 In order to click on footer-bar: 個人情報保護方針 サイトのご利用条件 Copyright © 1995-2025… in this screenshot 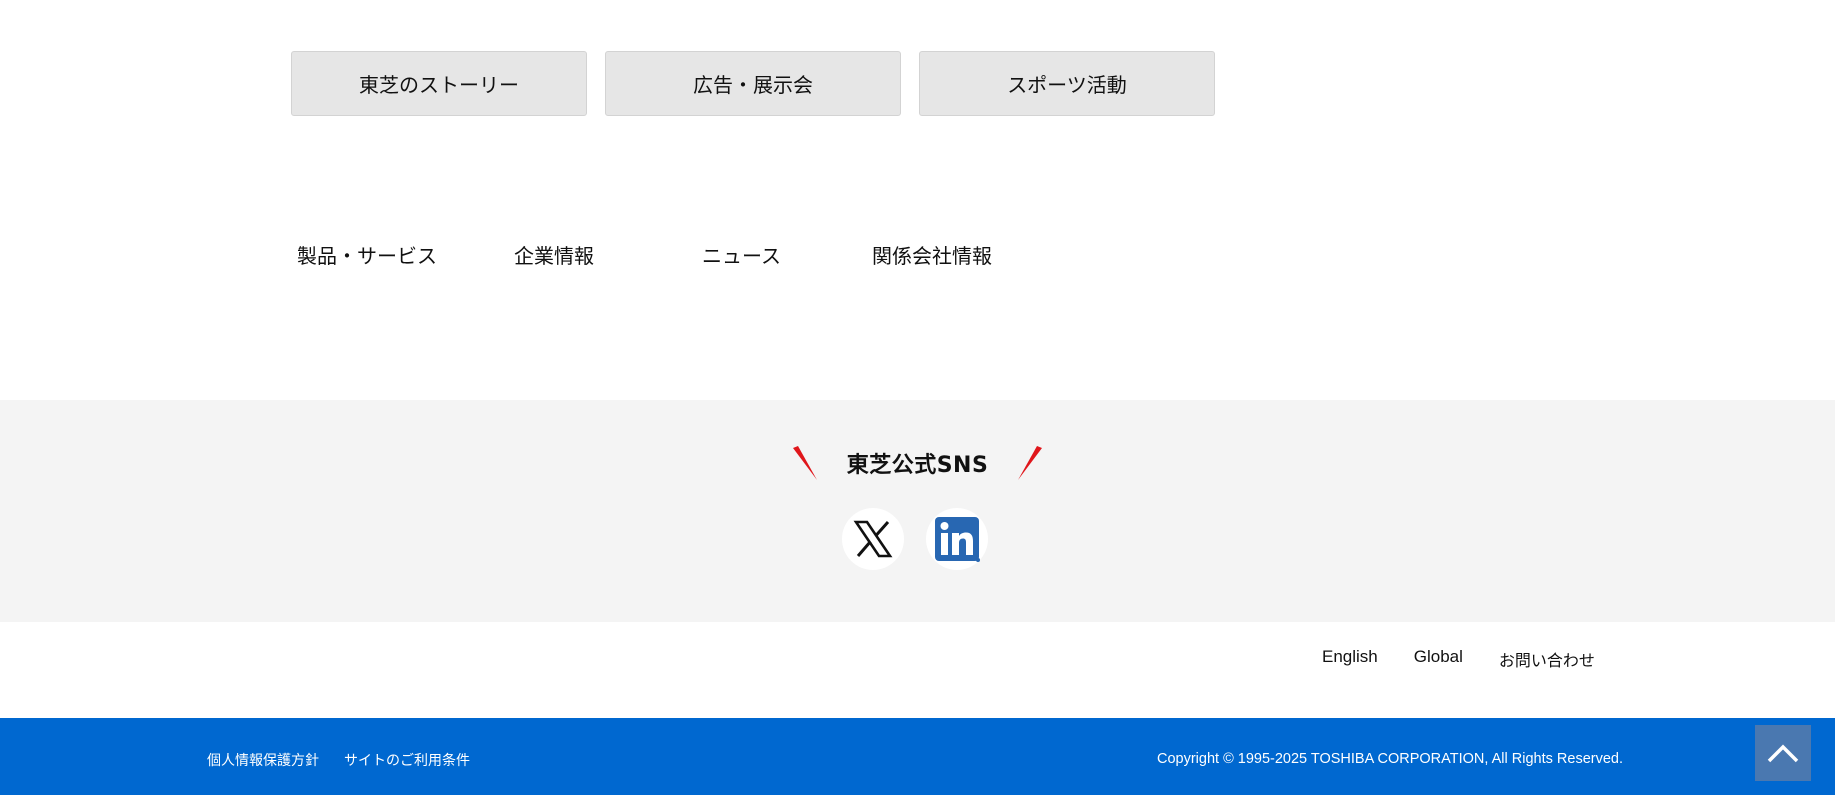, I will do `click(917, 756)`.